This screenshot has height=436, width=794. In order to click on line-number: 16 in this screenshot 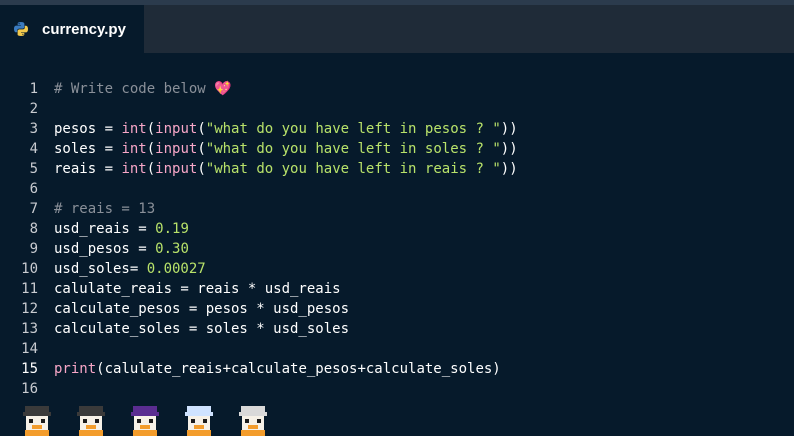, I will do `click(29, 389)`.